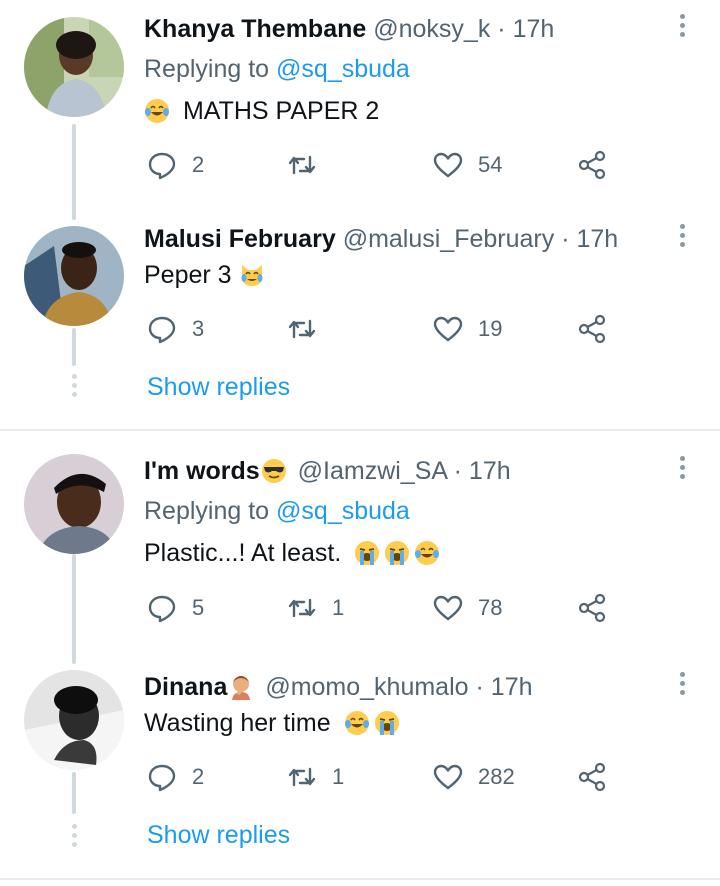  I want to click on retweet-count: 1, so click(338, 776).